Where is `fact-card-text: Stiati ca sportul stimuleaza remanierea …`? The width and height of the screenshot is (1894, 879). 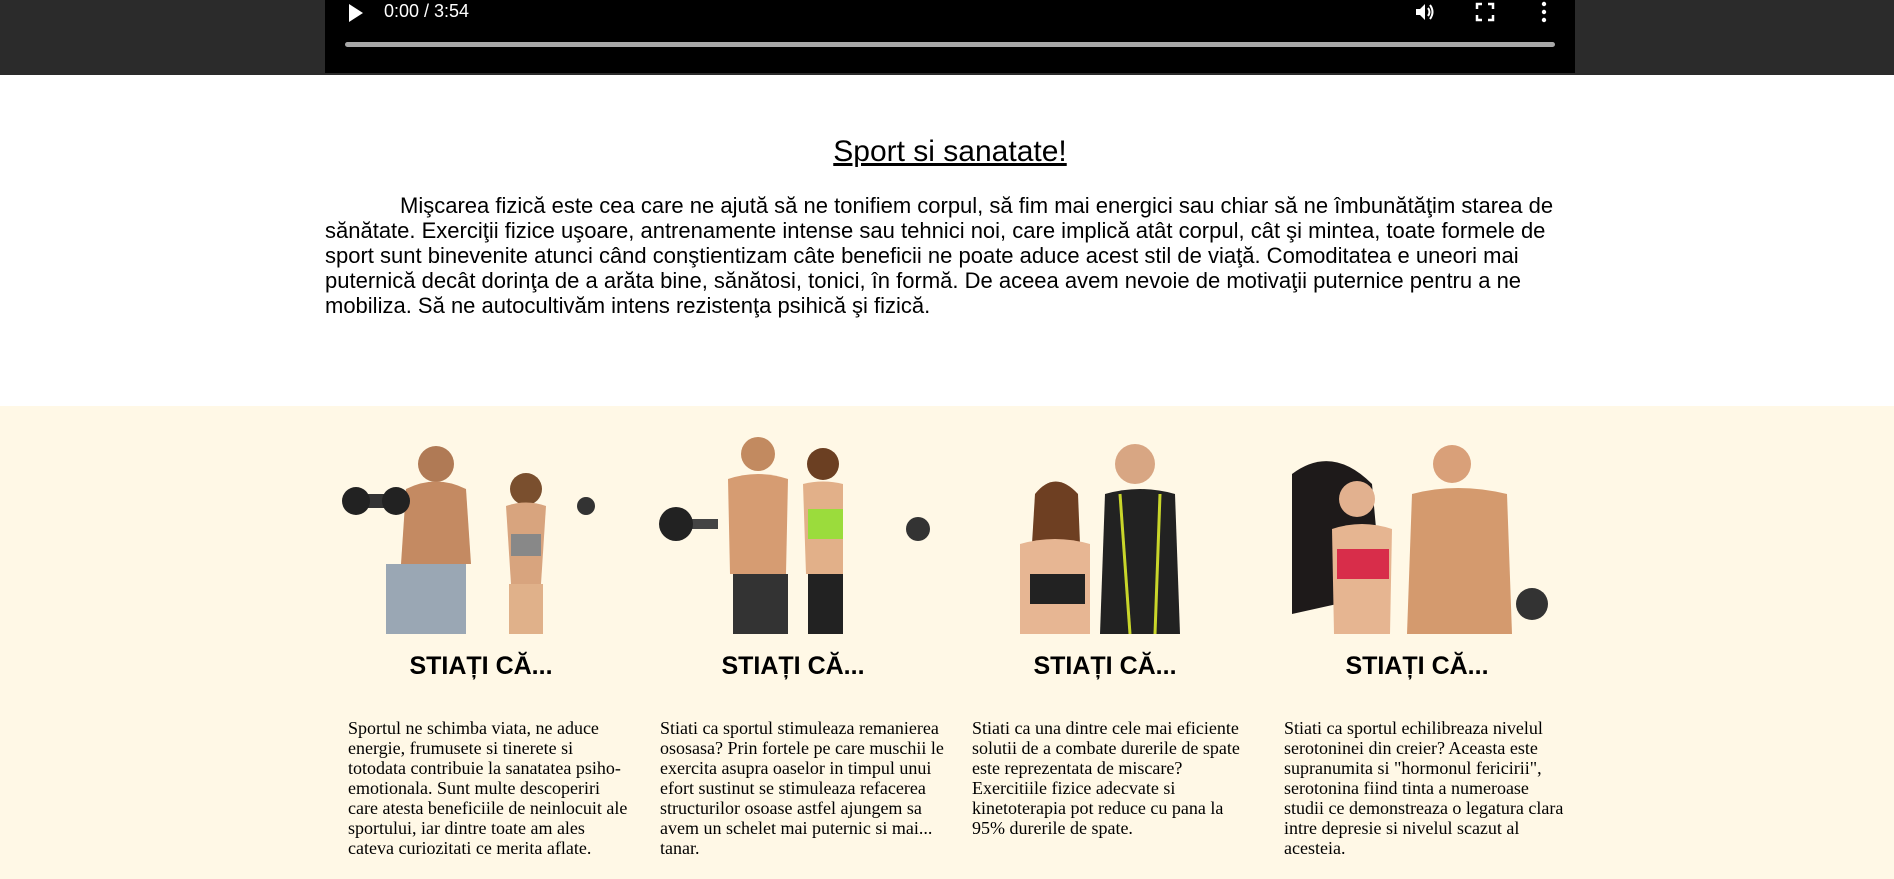
fact-card-text: Stiati ca sportul stimuleaza remanierea … is located at coordinates (802, 788).